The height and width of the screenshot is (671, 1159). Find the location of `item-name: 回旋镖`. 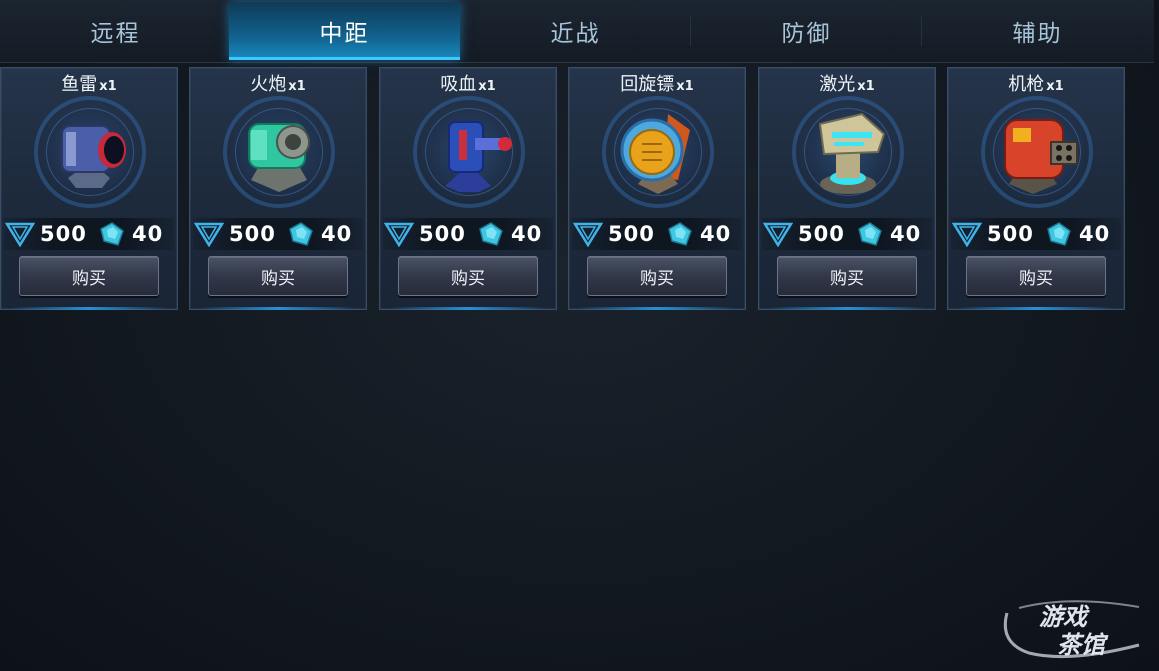

item-name: 回旋镖 is located at coordinates (647, 84).